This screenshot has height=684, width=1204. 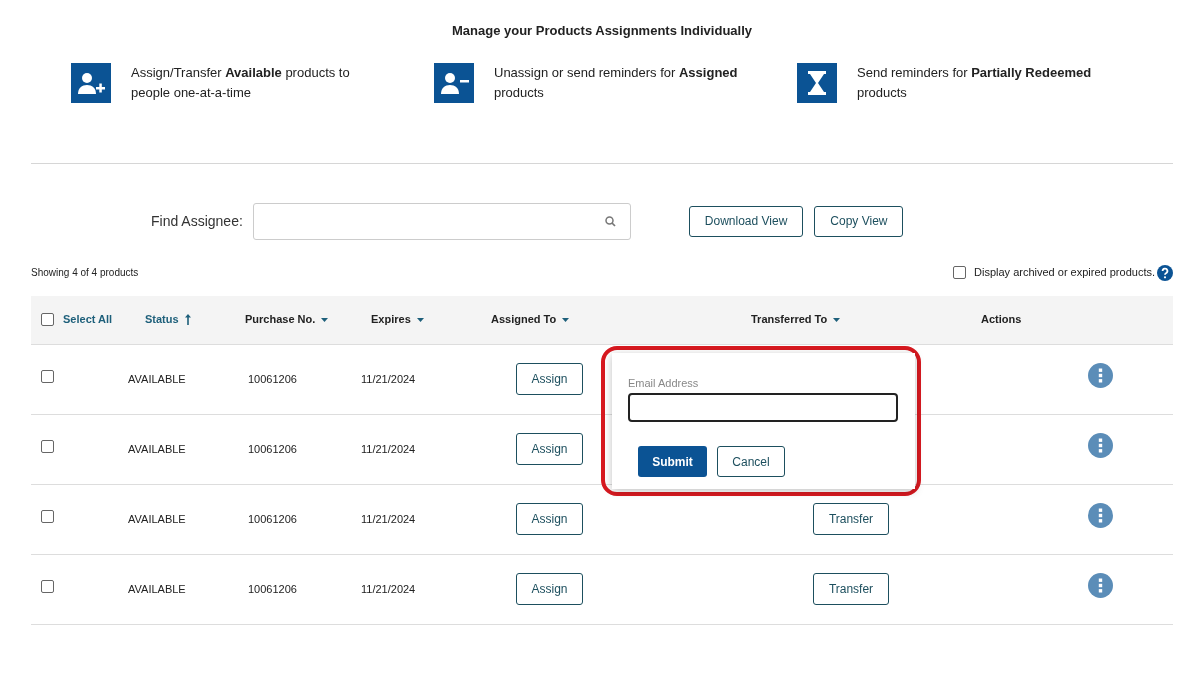 What do you see at coordinates (287, 319) in the screenshot?
I see `column-header: Purchase No.` at bounding box center [287, 319].